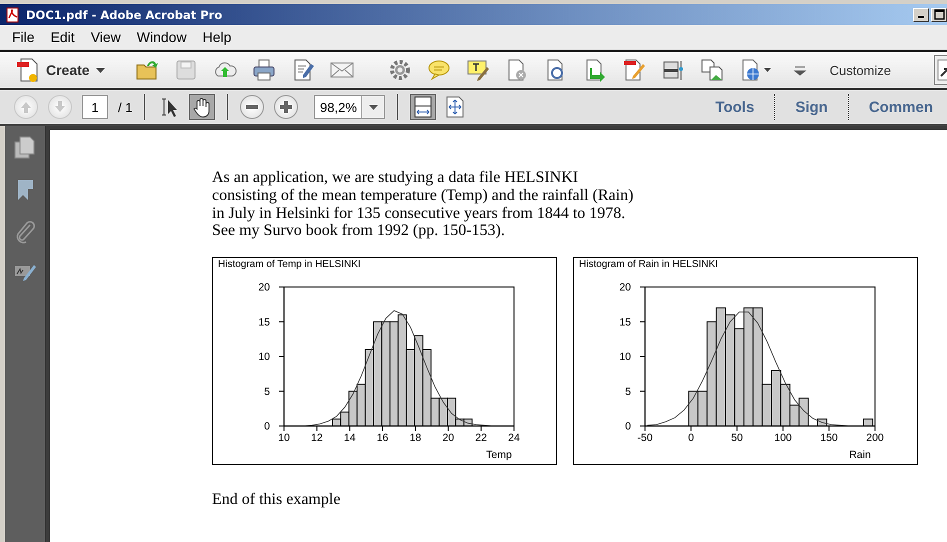 This screenshot has width=947, height=542. I want to click on pane-tab: Commen, so click(900, 107).